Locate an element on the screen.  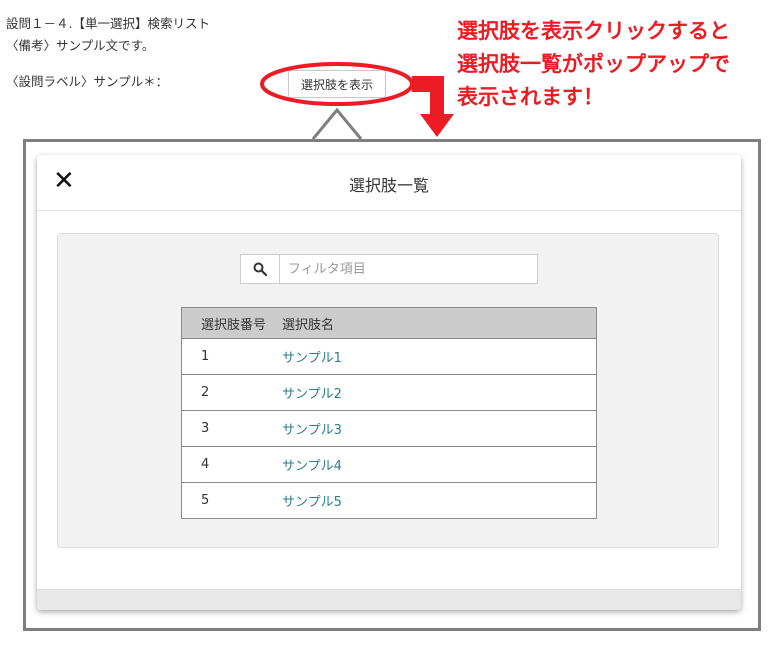
choice-name-link: サンプル2 is located at coordinates (439, 392).